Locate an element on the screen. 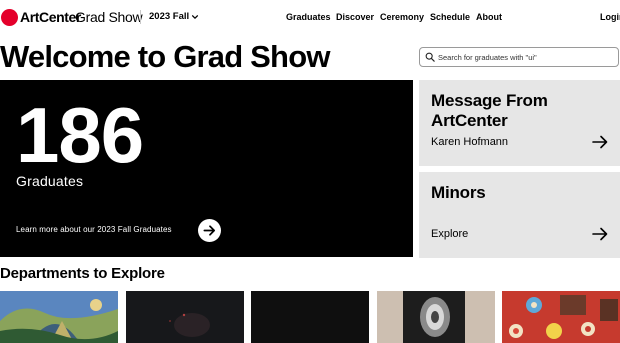 The width and height of the screenshot is (620, 343). artcenter-logo-icon is located at coordinates (9, 17).